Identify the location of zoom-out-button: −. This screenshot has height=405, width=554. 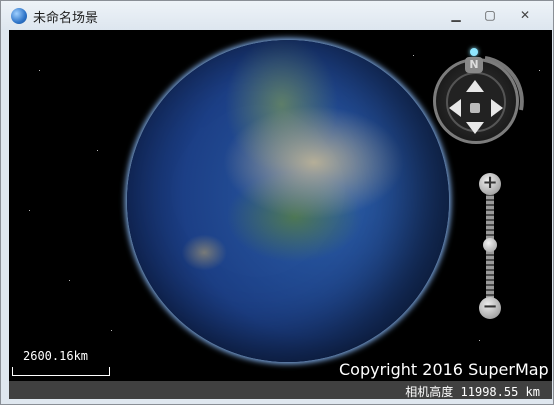
(490, 308).